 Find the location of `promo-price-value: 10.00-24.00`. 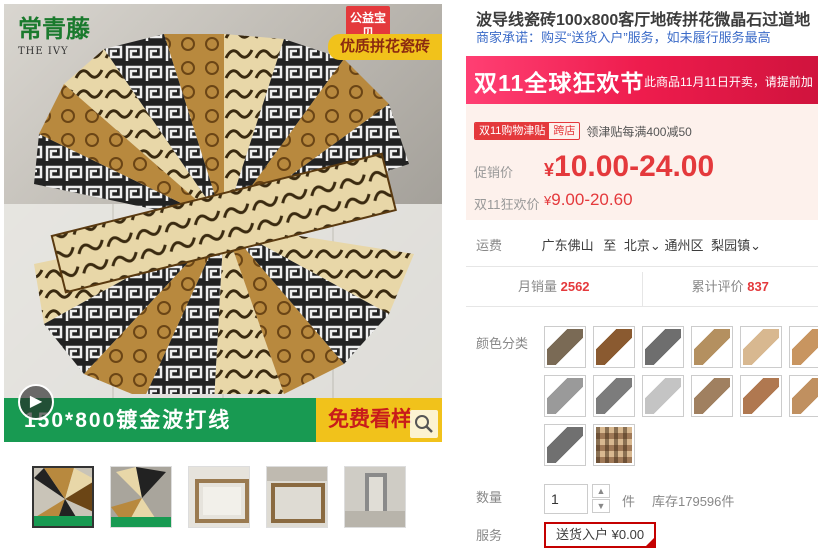

promo-price-value: 10.00-24.00 is located at coordinates (634, 166).